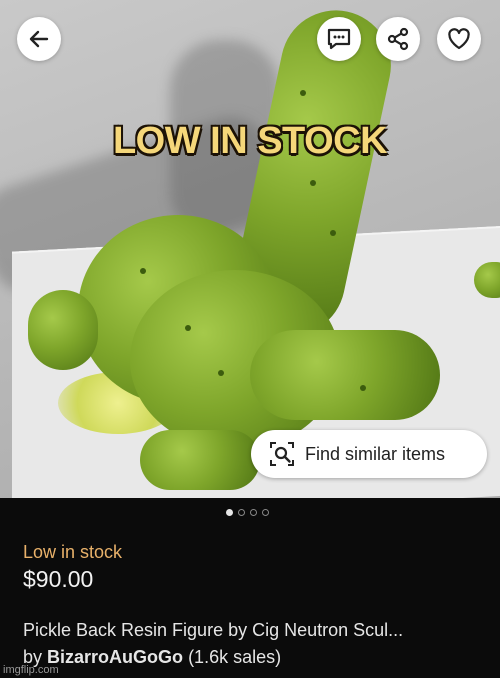 The width and height of the screenshot is (500, 678). I want to click on seller-byline: by BizarroAuGoGo (1.6k sales), so click(152, 657).